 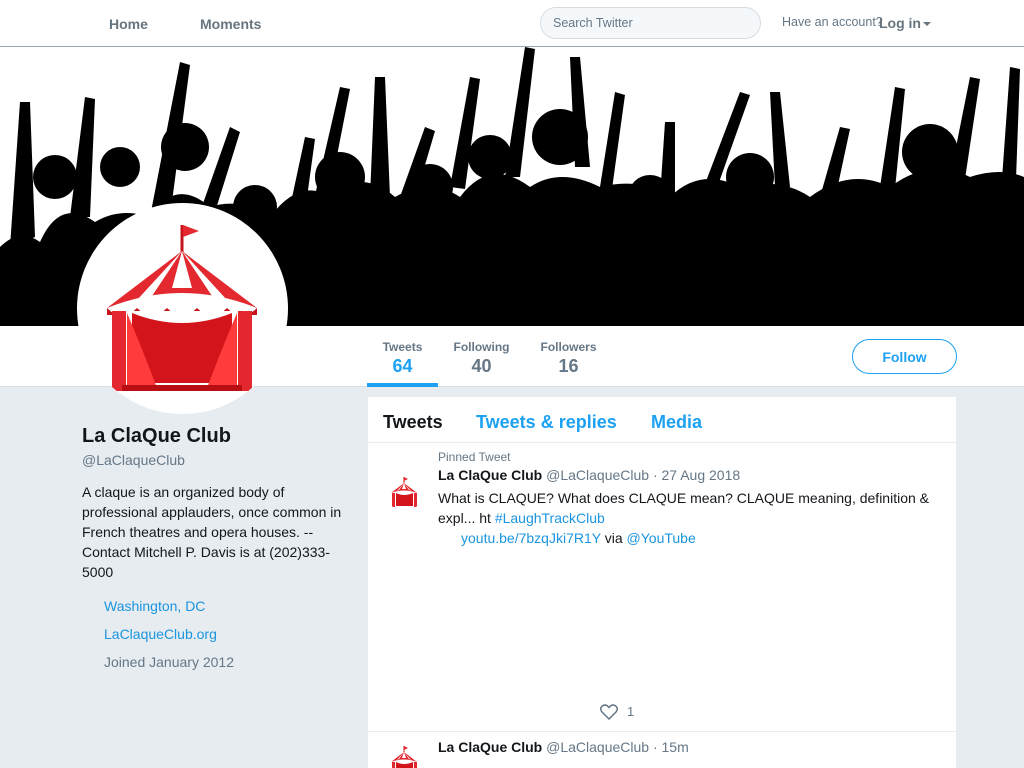 I want to click on stat-following: Following 40, so click(x=481, y=358).